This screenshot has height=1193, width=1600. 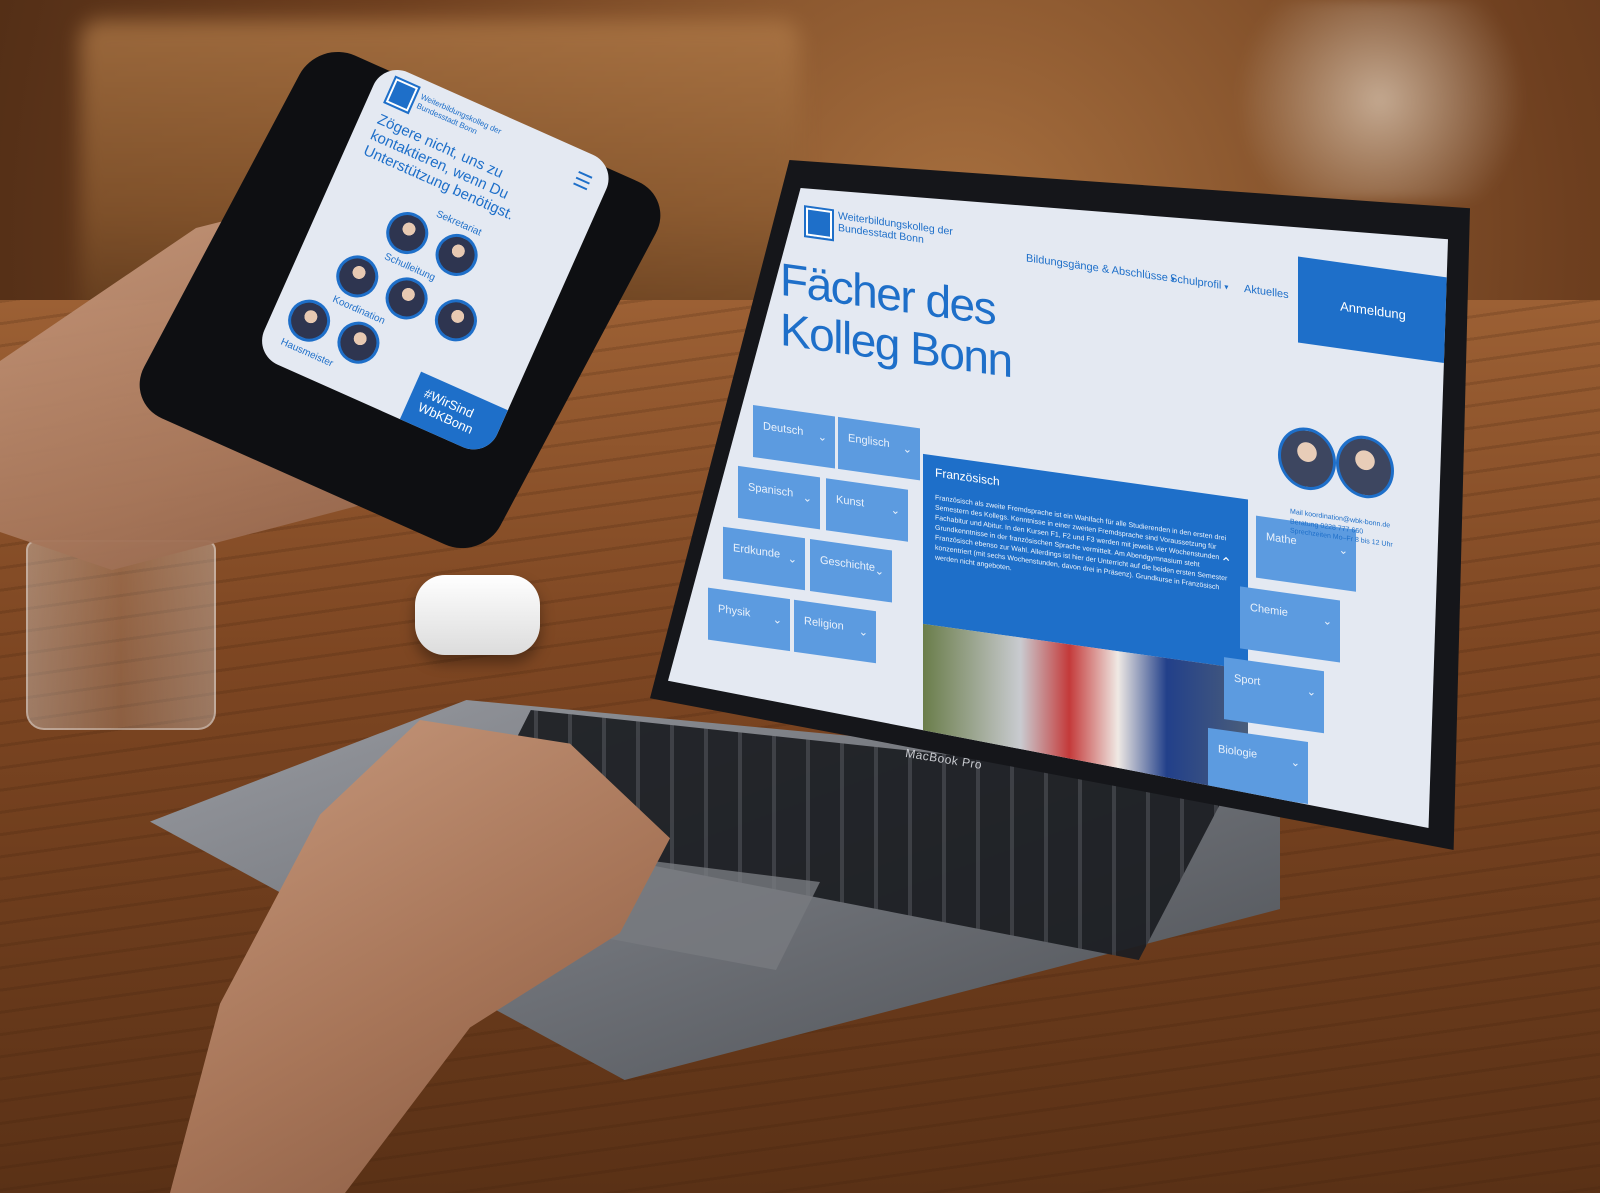 What do you see at coordinates (749, 619) in the screenshot?
I see `subject-tile-physik: Physik ⌄` at bounding box center [749, 619].